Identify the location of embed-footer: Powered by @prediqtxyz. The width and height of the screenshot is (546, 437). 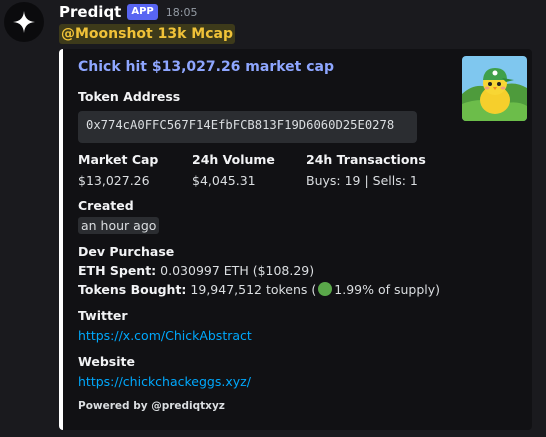
(151, 406).